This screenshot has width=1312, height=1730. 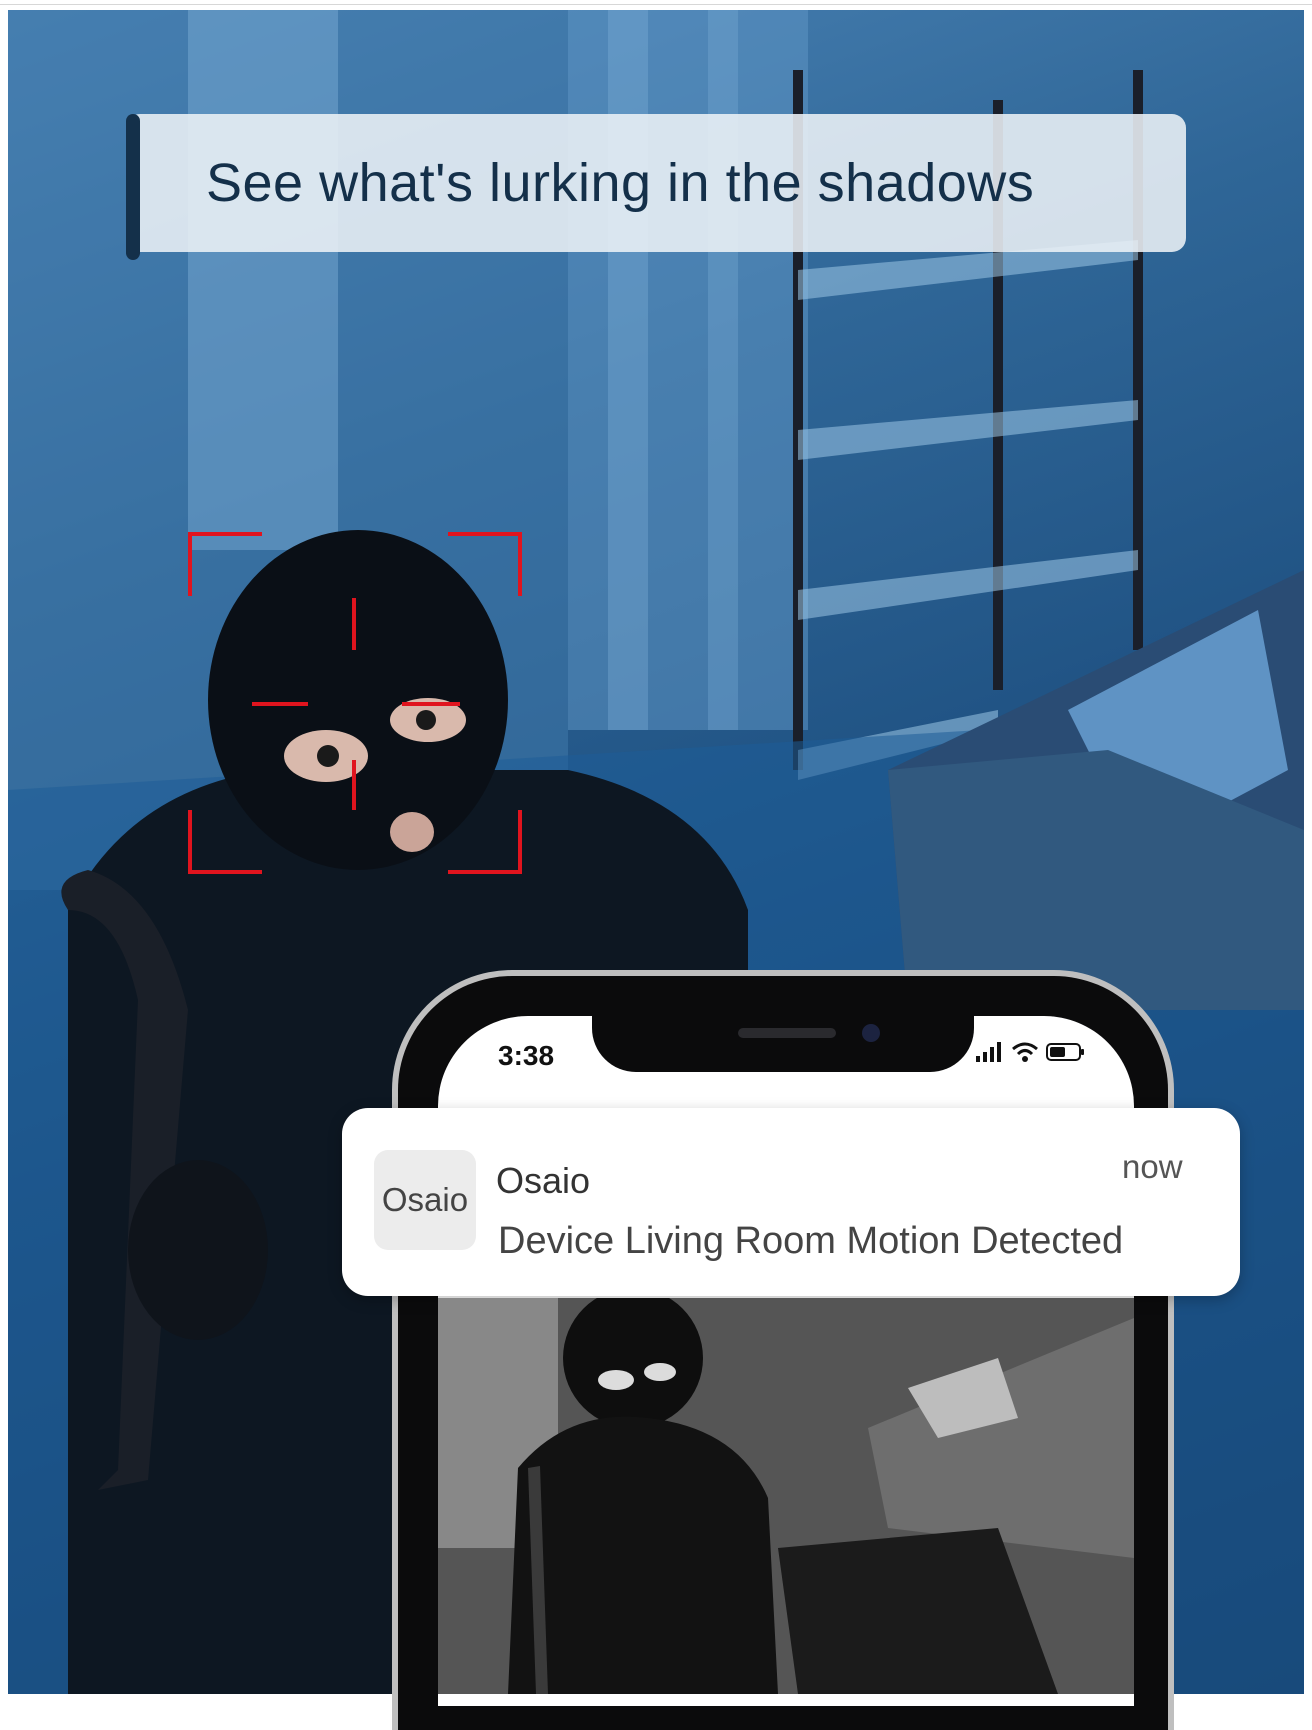 What do you see at coordinates (1096, 790) in the screenshot?
I see `sofa` at bounding box center [1096, 790].